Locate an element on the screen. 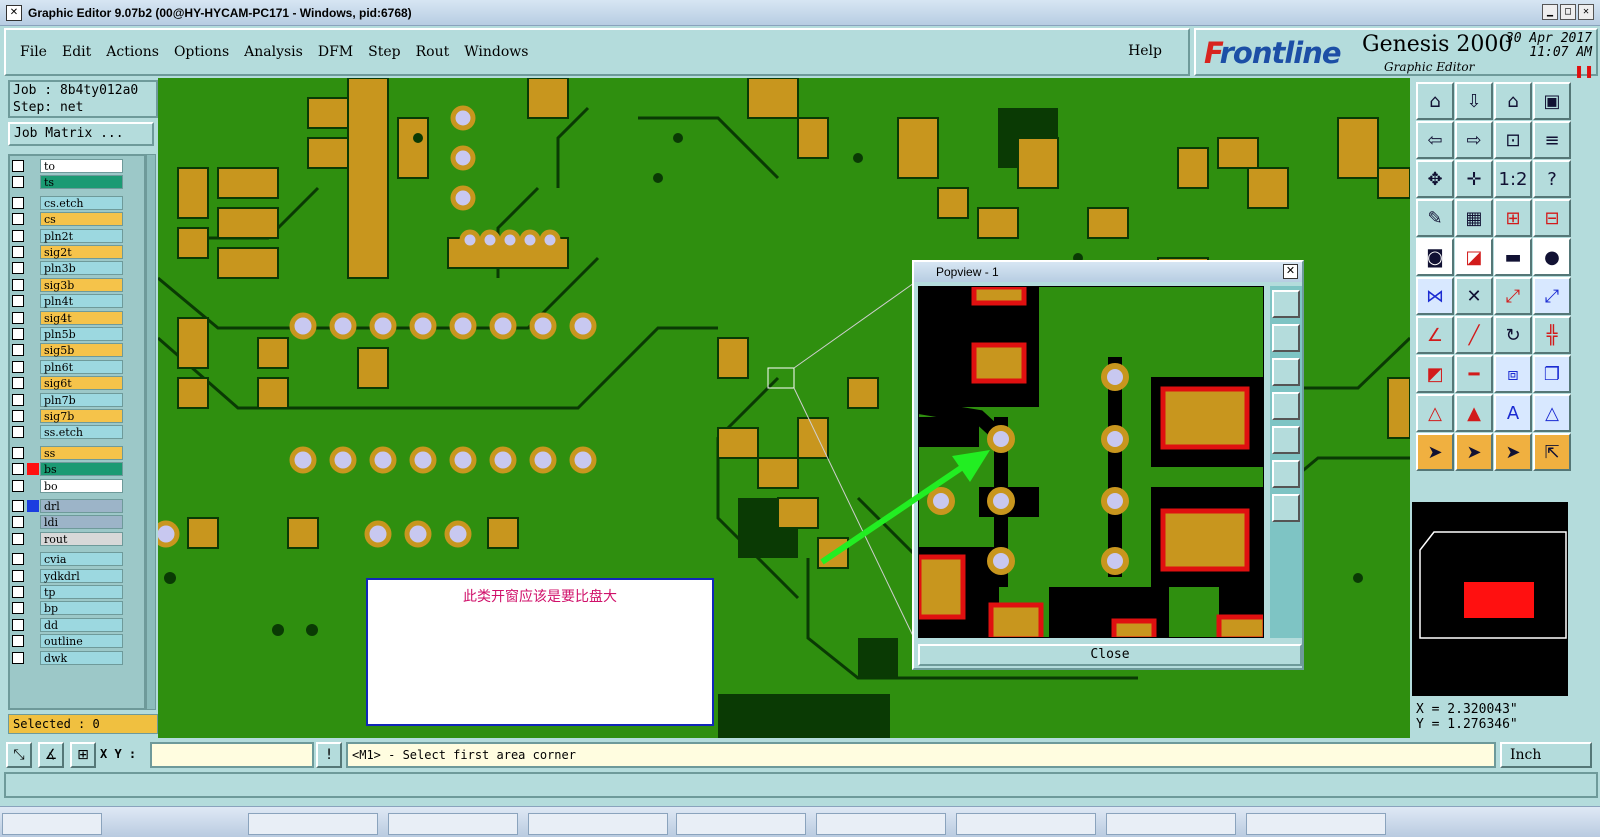  layer-row: tp is located at coordinates (67, 592).